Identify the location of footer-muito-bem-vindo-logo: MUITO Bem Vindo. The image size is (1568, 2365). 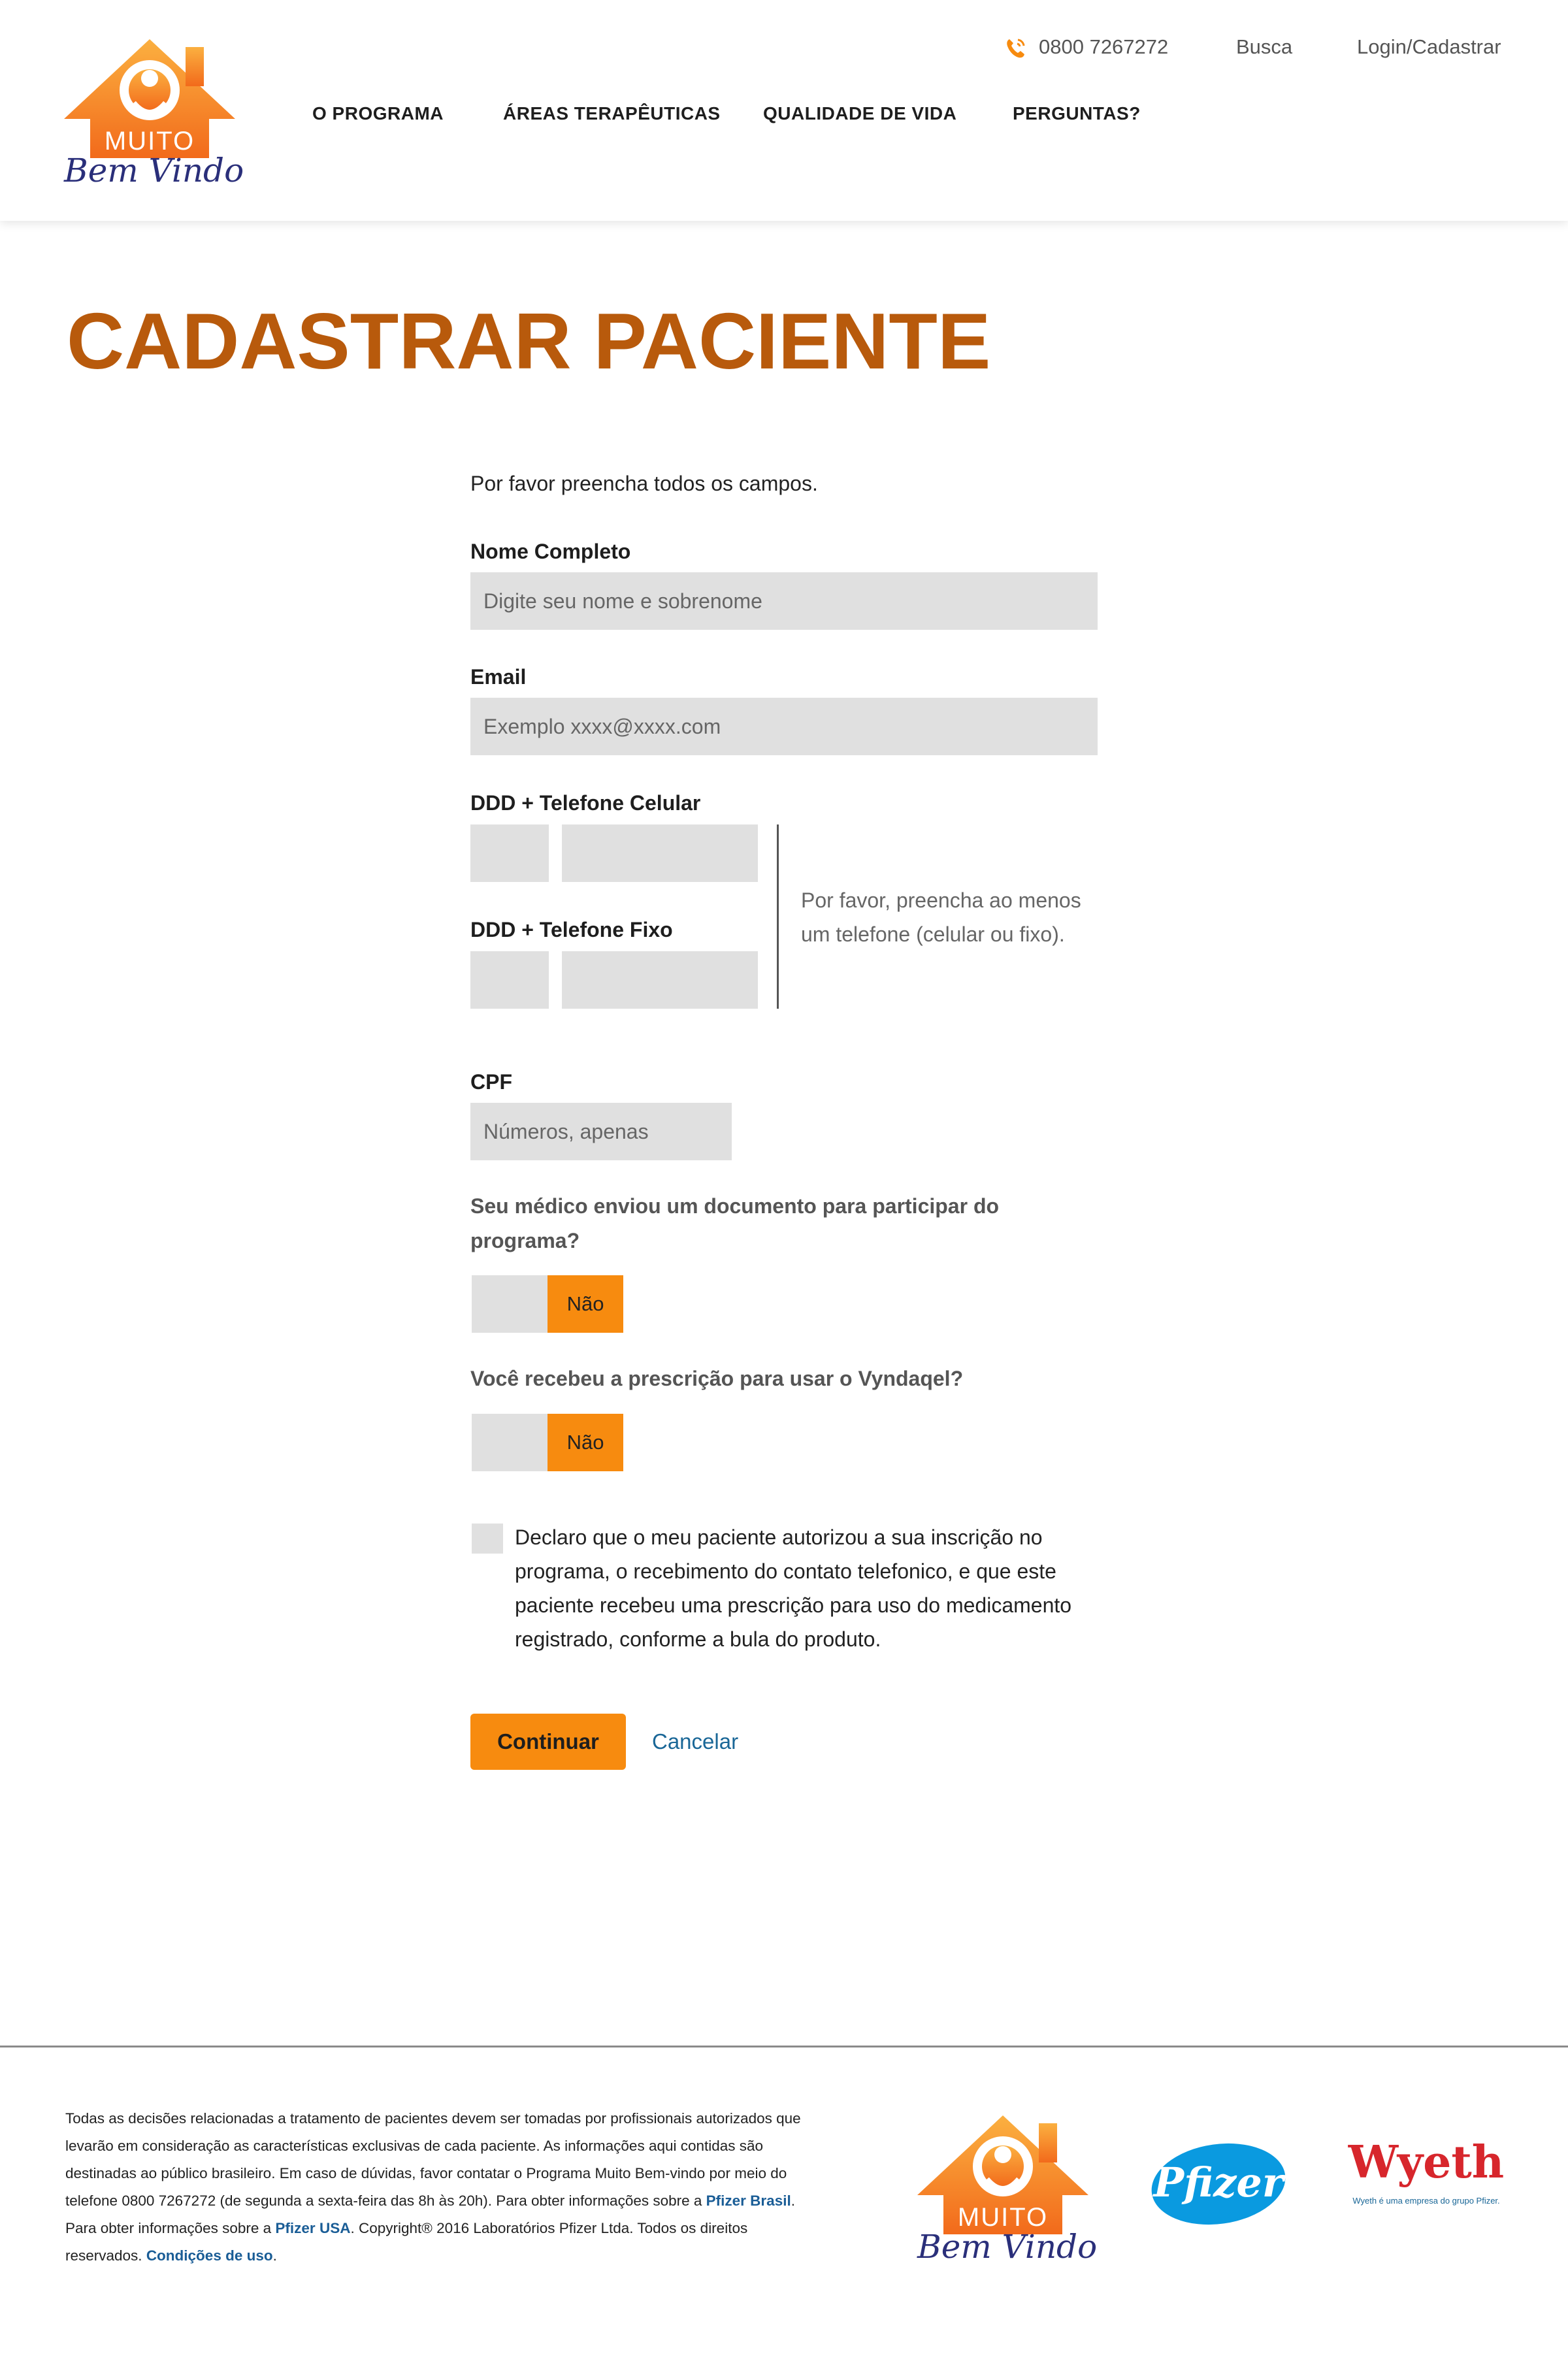
(1007, 2190).